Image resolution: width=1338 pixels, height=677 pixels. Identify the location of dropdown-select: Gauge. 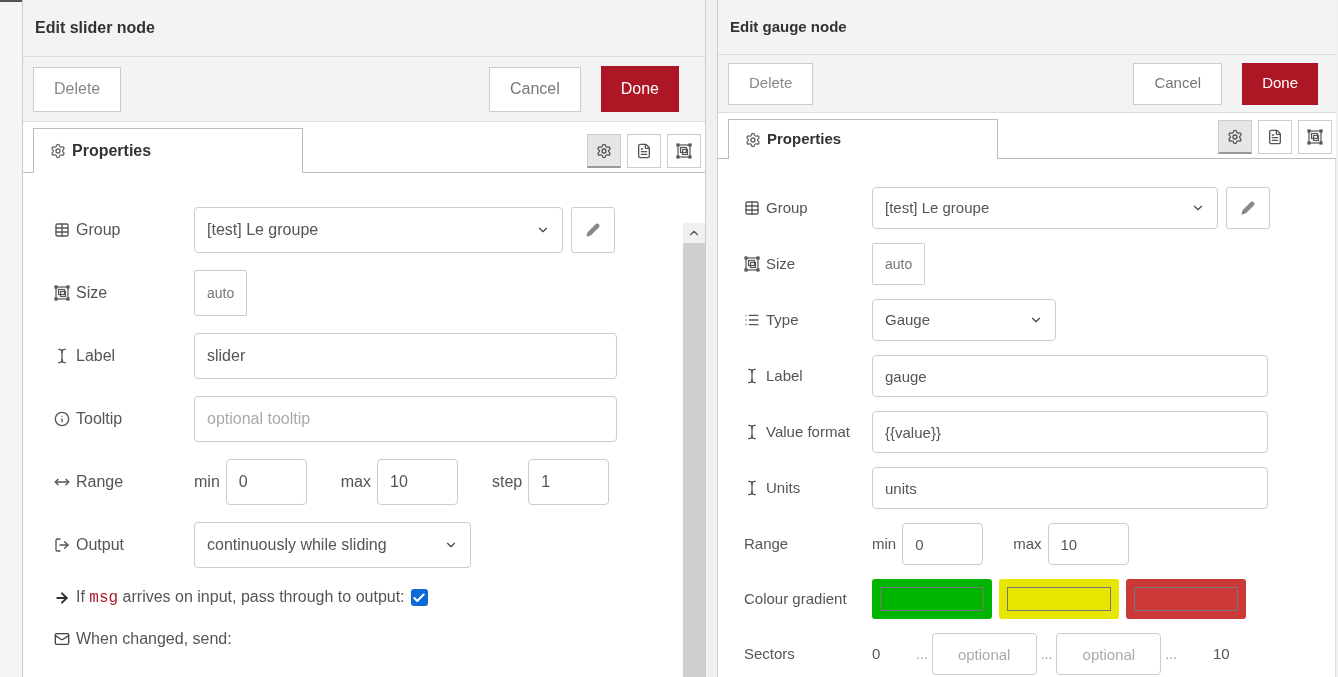
(964, 320).